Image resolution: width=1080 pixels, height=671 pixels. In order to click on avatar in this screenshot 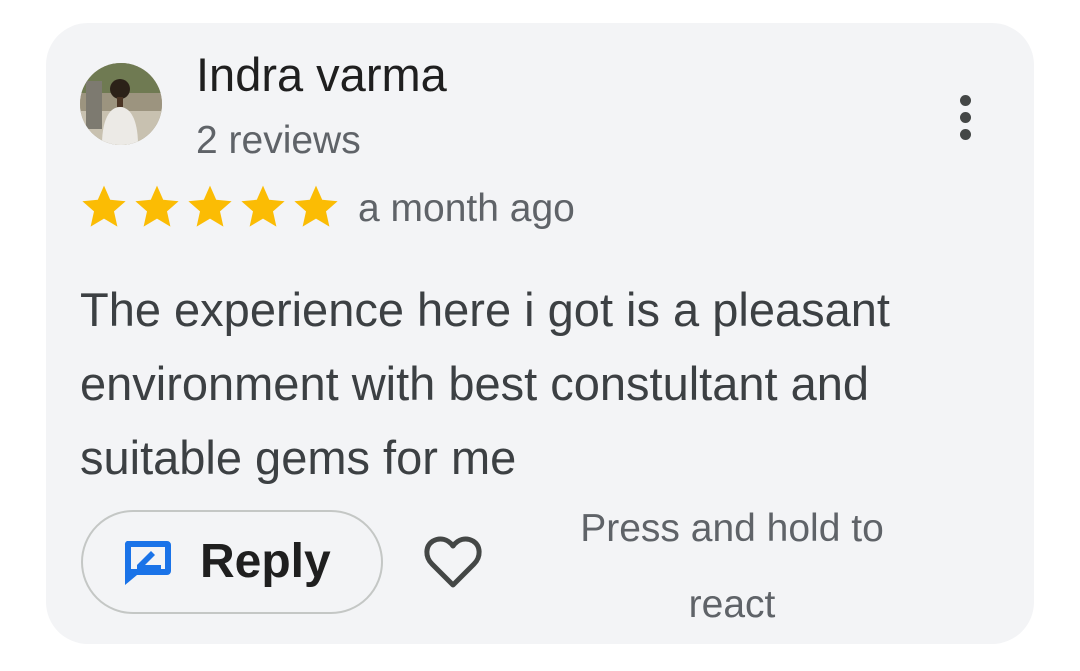, I will do `click(121, 104)`.